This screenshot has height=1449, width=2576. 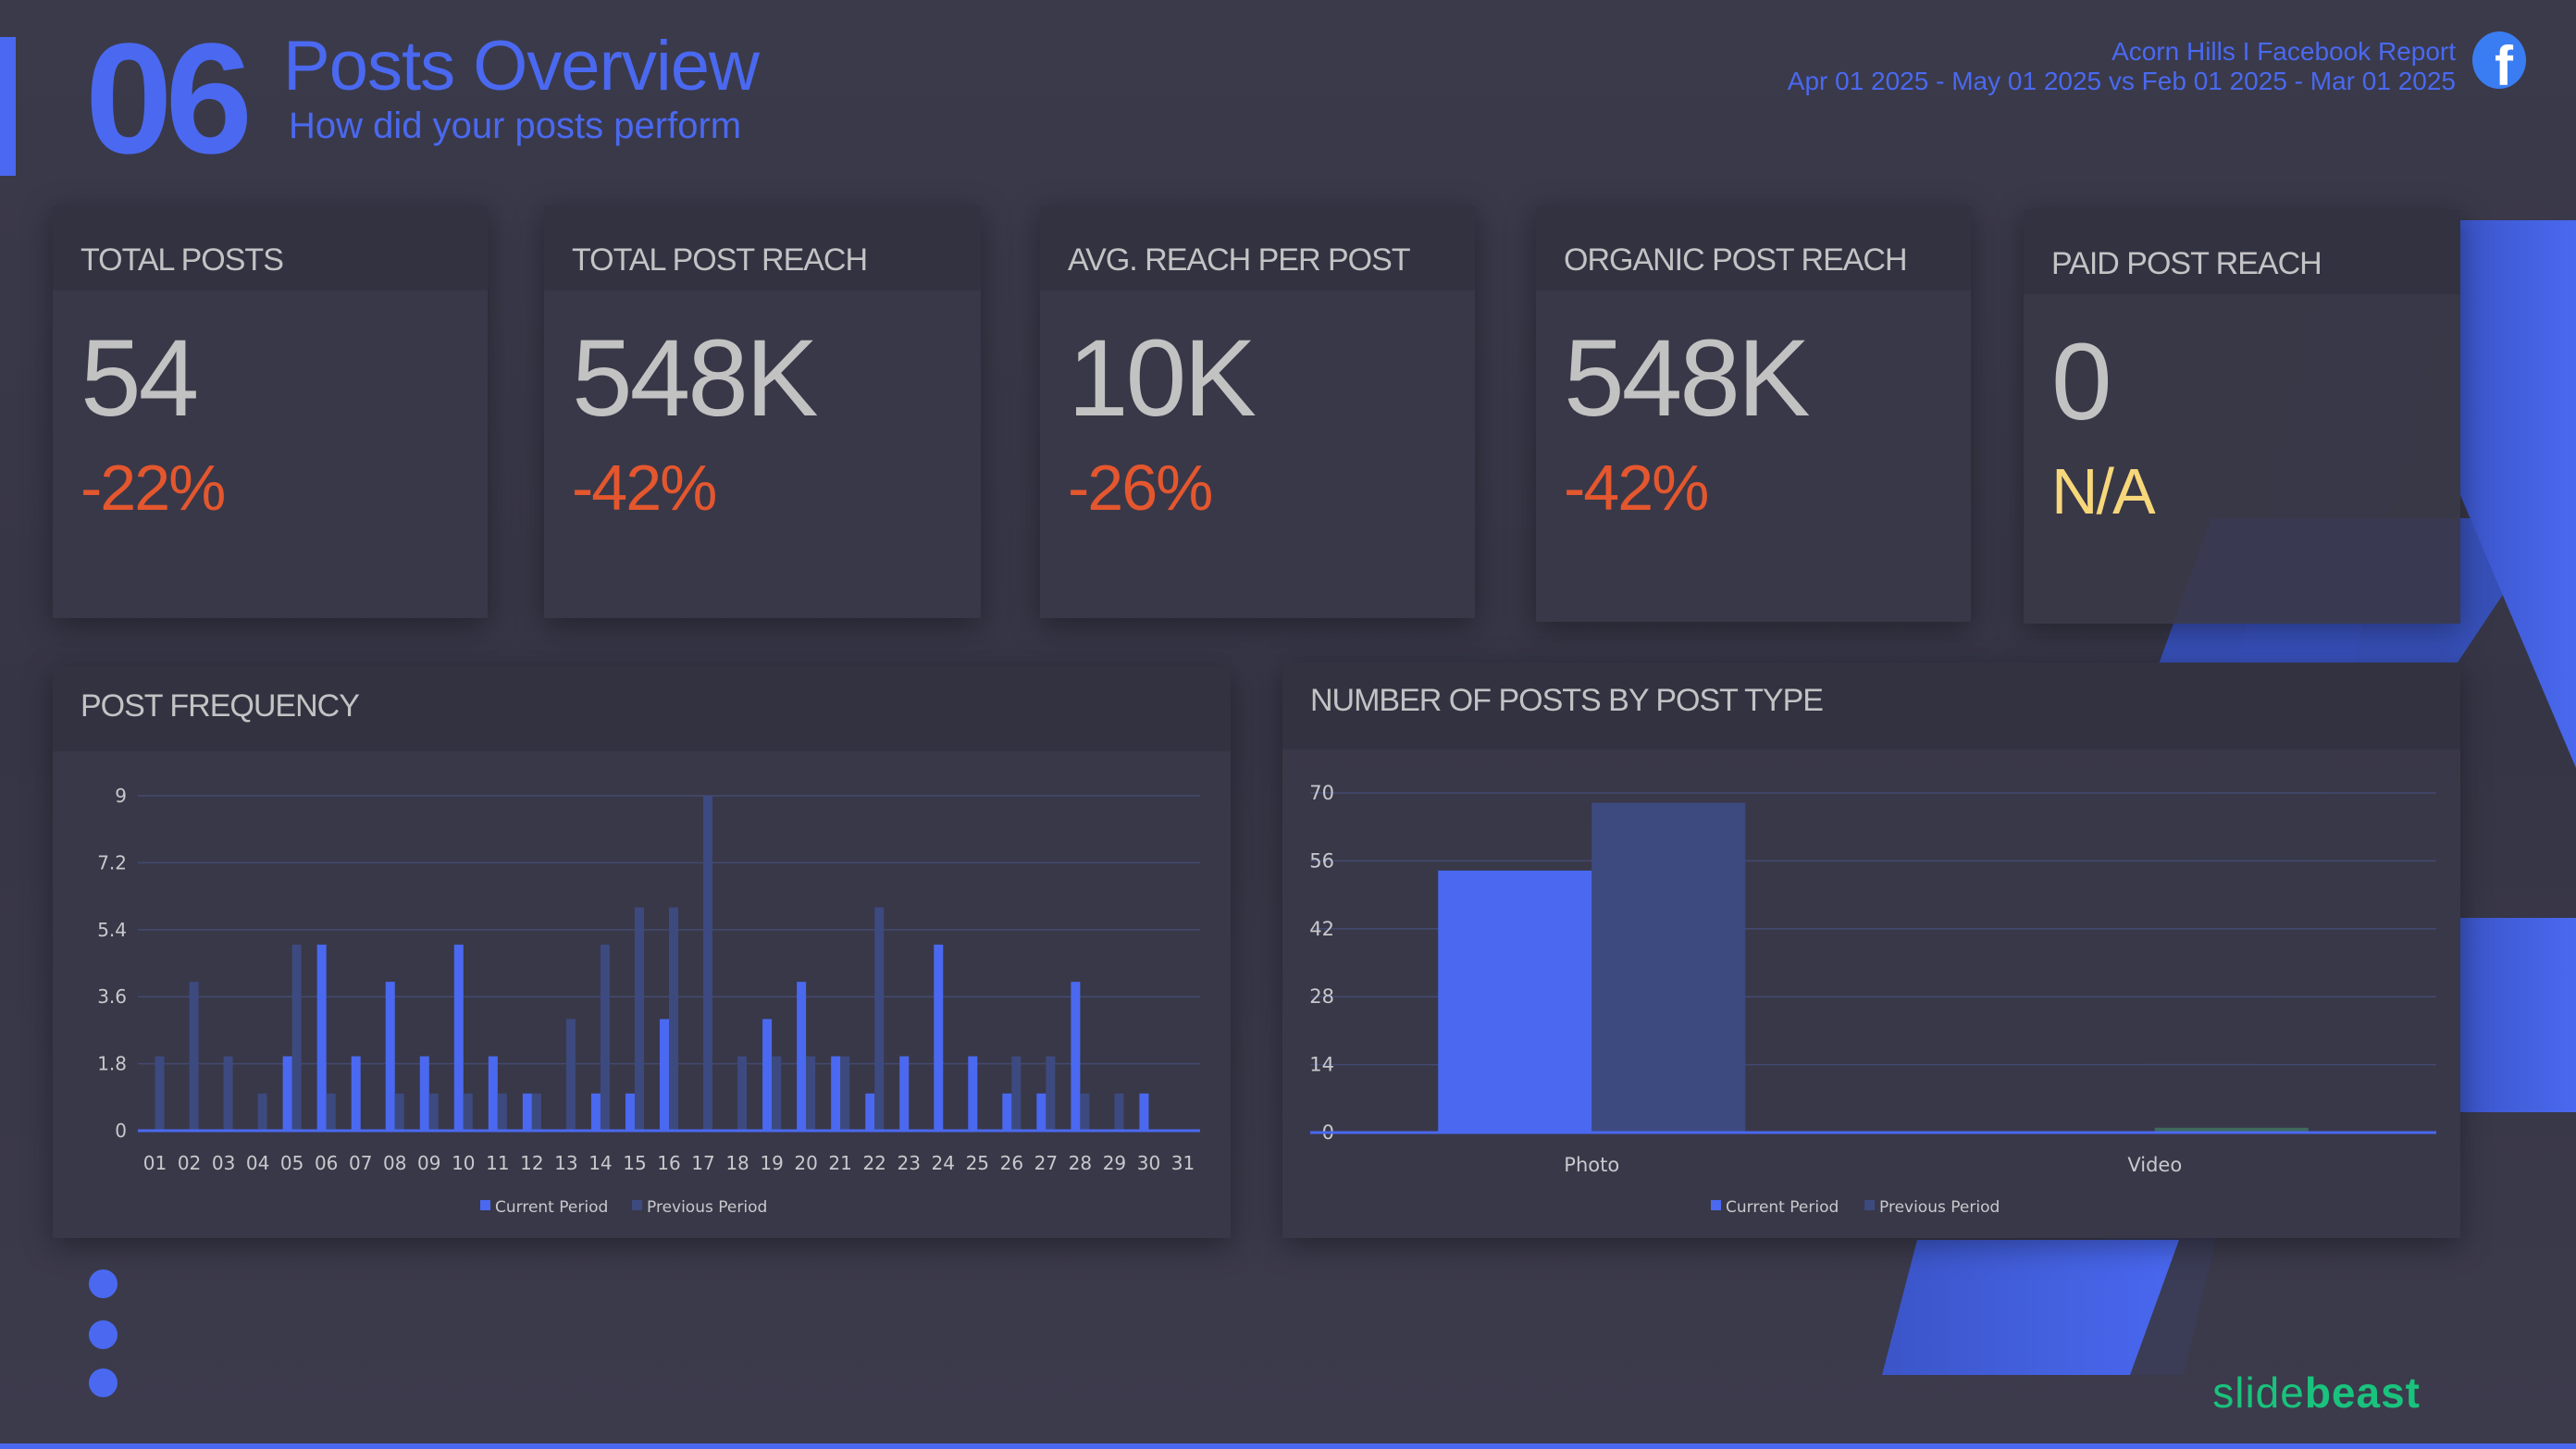 What do you see at coordinates (1239, 260) in the screenshot?
I see `kpi-label: AVG. REACH PER POST` at bounding box center [1239, 260].